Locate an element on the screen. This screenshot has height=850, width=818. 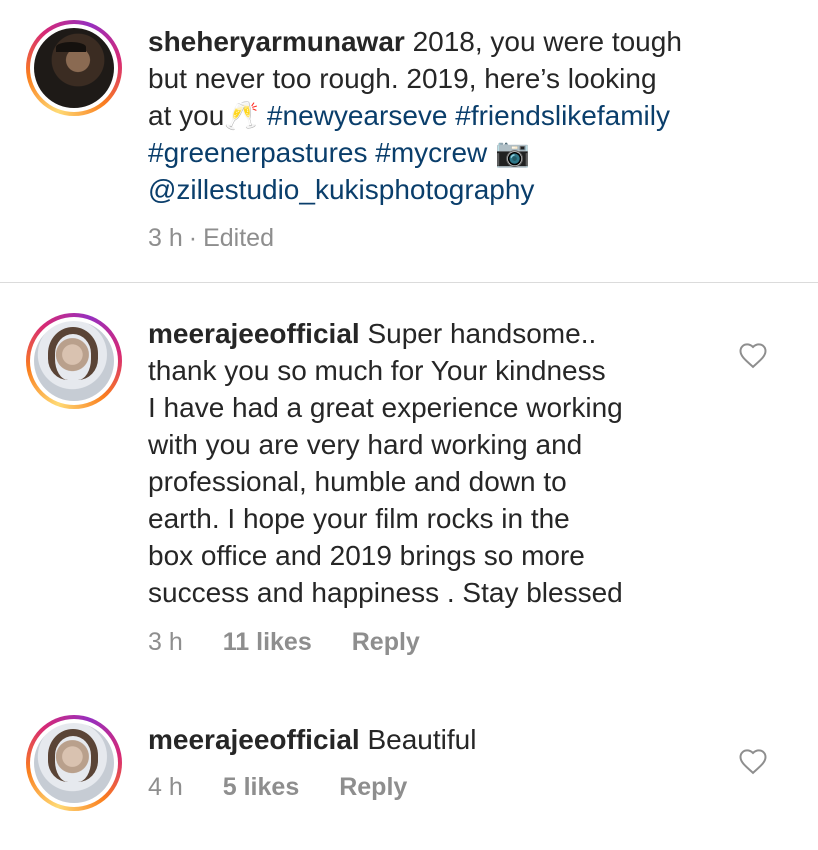
comment-text: meerajeeofficial Beautiful is located at coordinates (438, 739).